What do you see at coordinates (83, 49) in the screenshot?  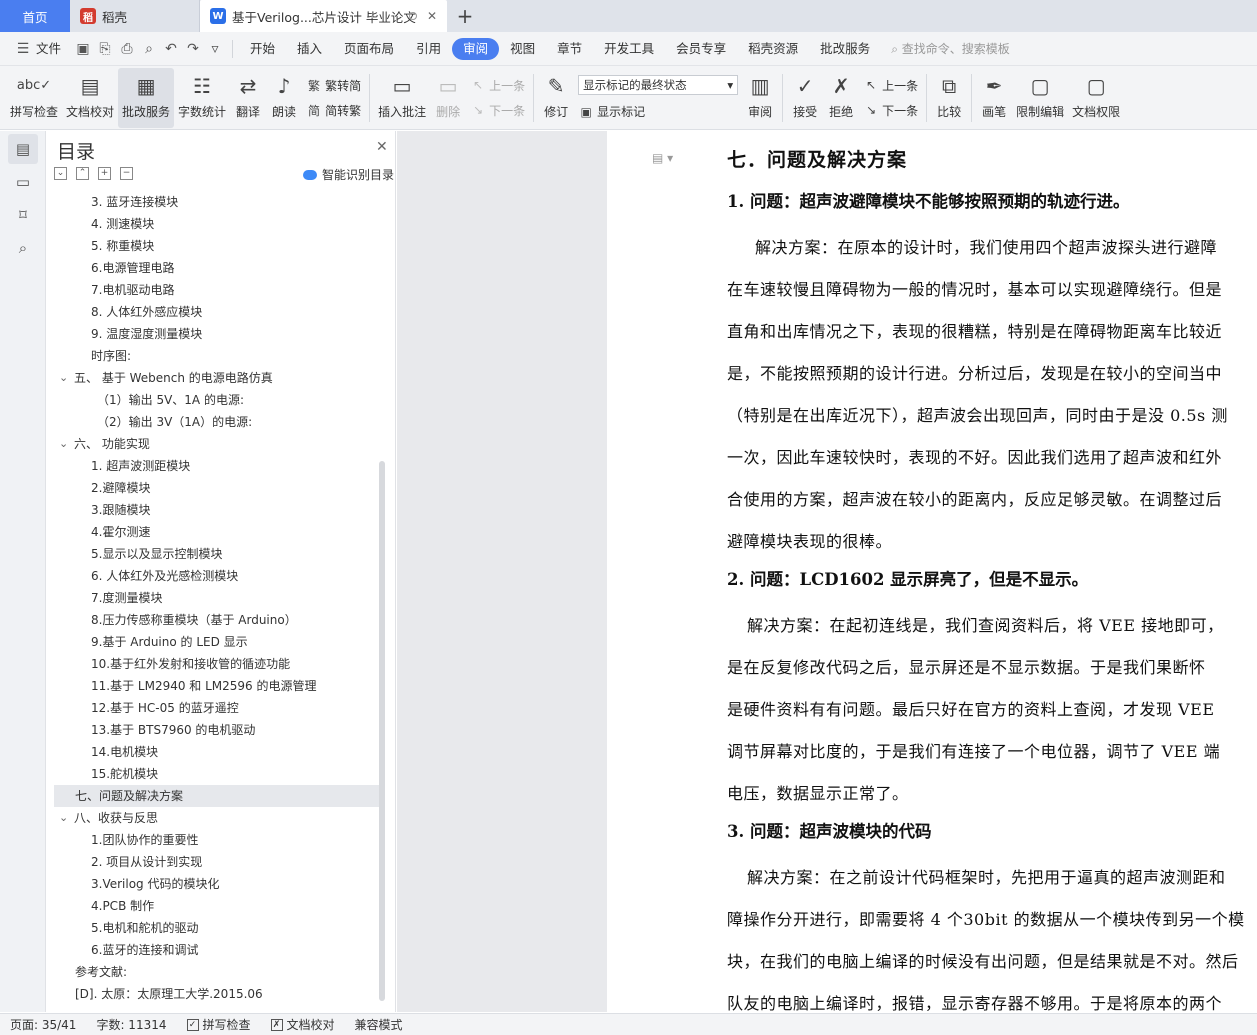 I see `save-icon: ▣` at bounding box center [83, 49].